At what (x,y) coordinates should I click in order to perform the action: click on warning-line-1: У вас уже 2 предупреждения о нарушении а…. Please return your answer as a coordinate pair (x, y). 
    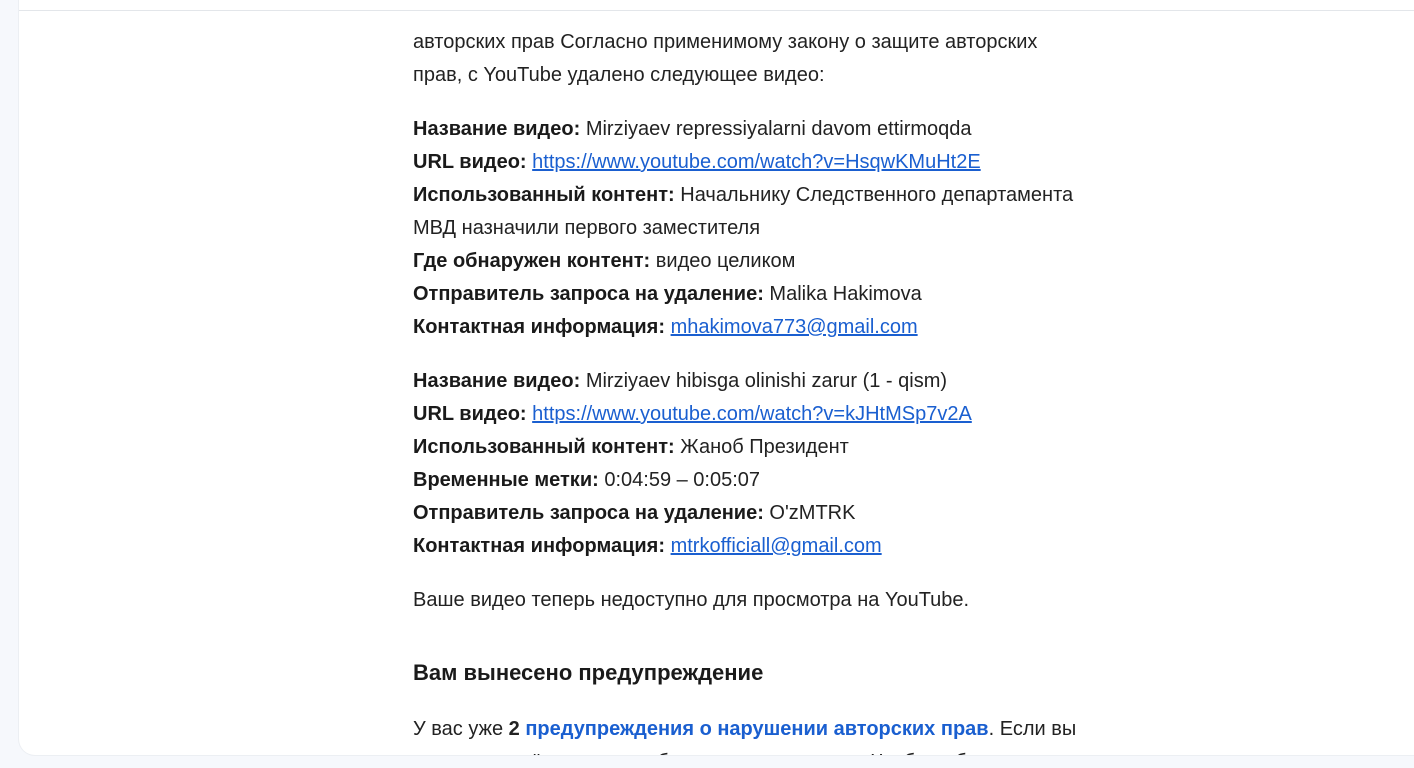
    Looking at the image, I should click on (793, 729).